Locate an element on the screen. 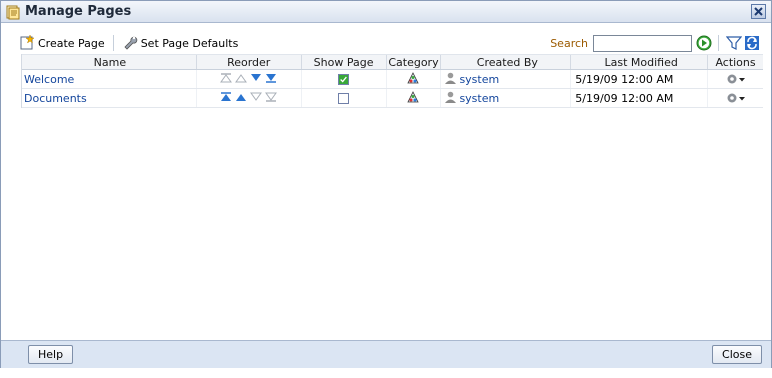 Image resolution: width=772 pixels, height=378 pixels. create-page-button: Create Page is located at coordinates (62, 43).